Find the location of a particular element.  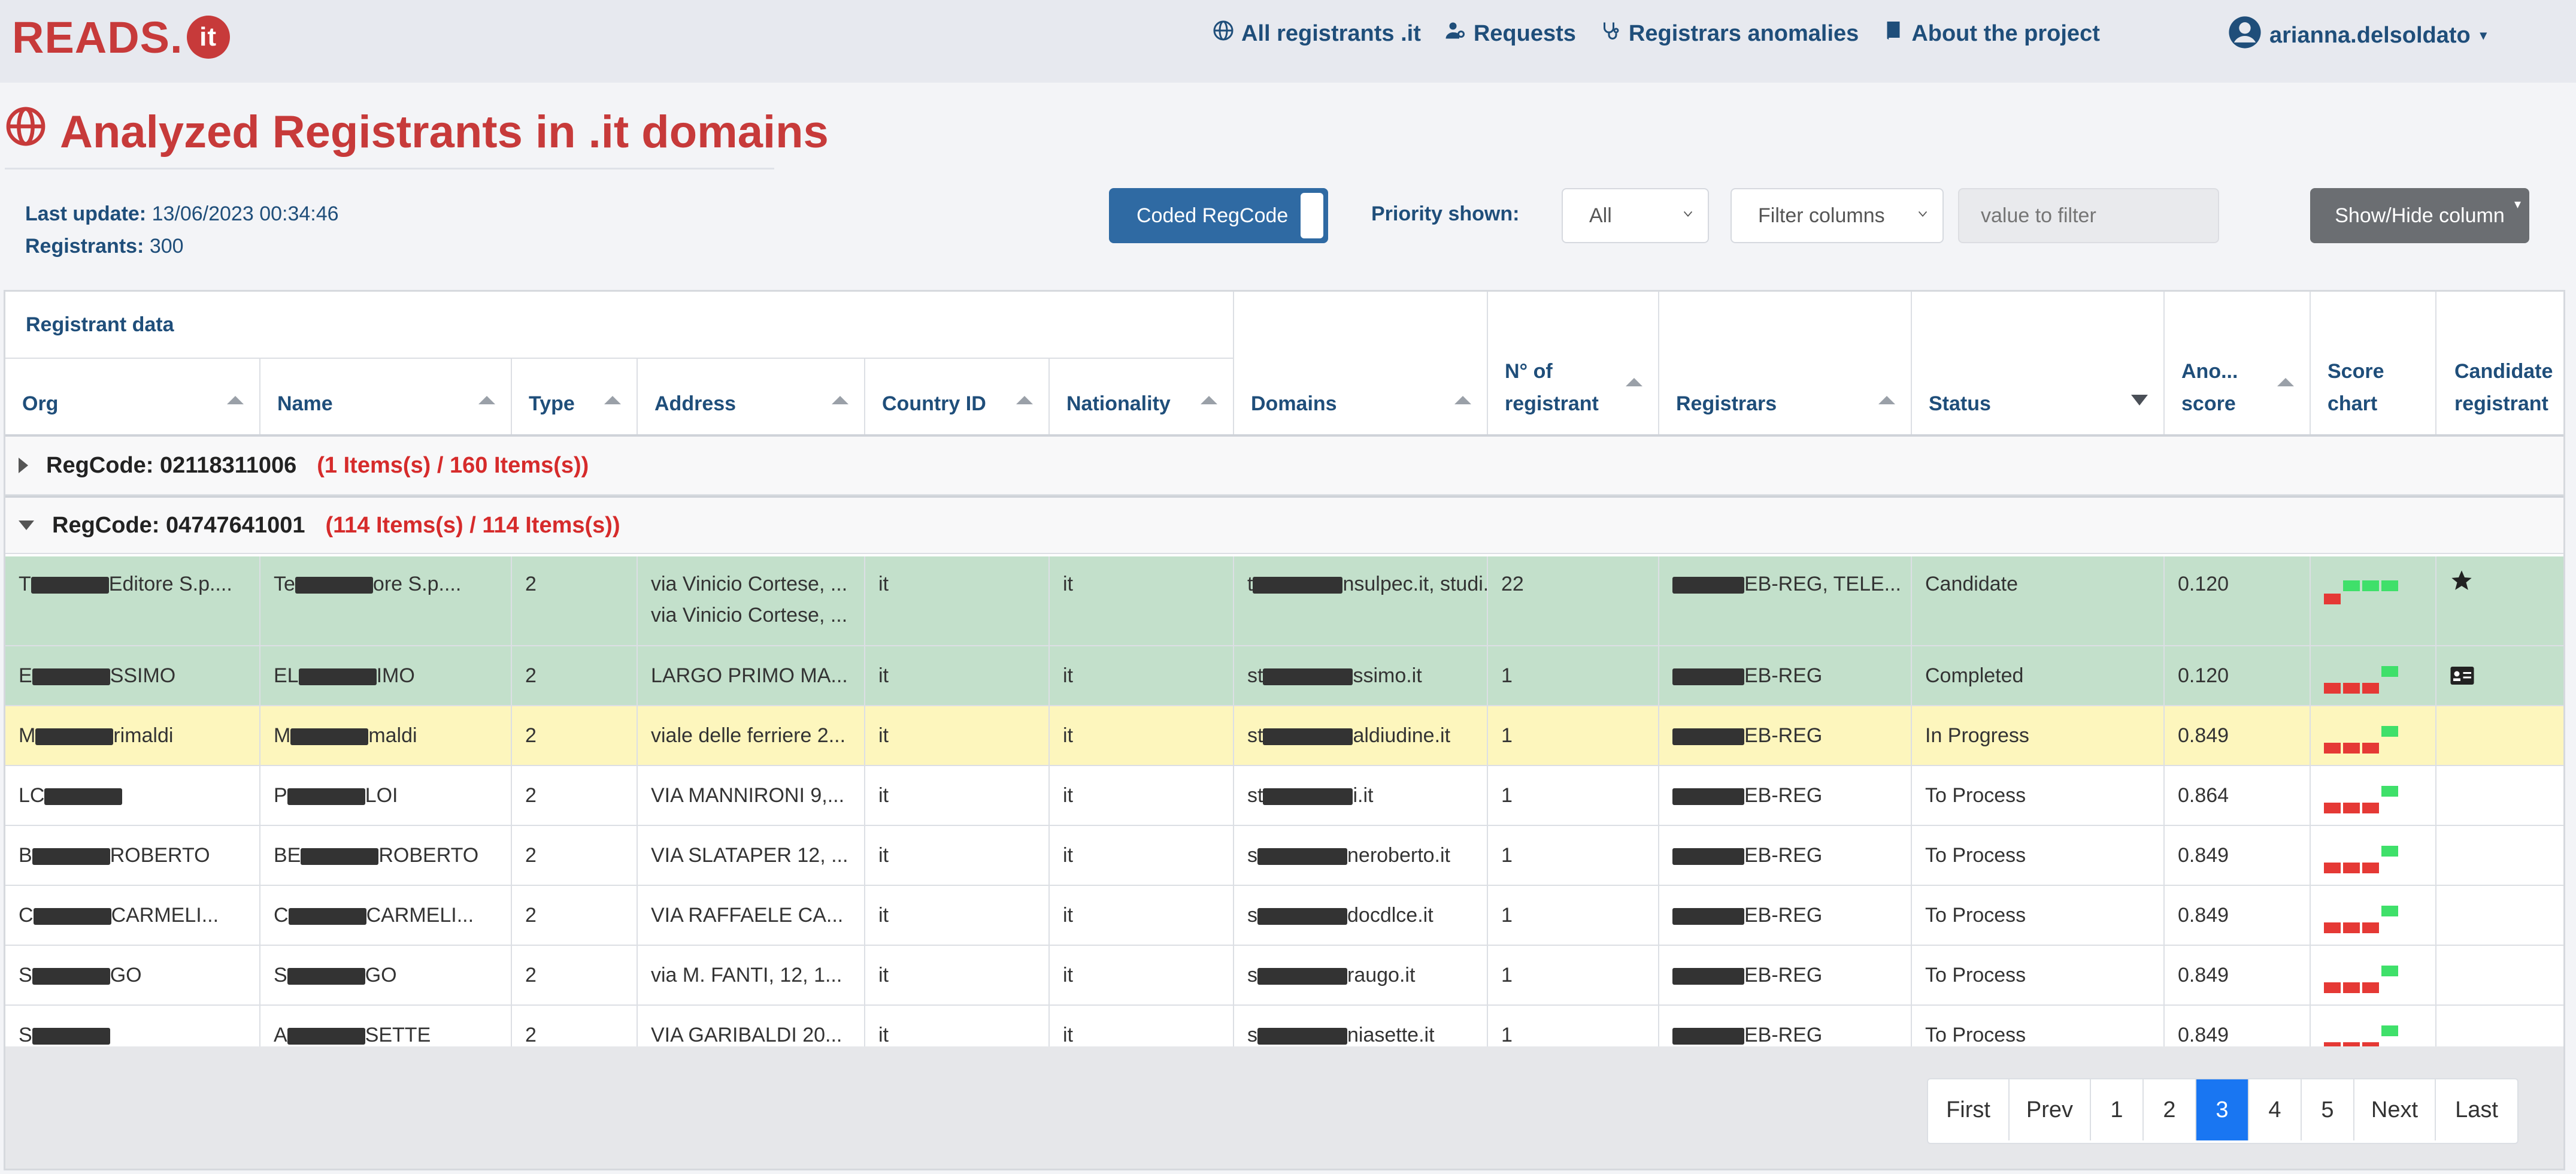

cell-name: BE ROBERTO is located at coordinates (386, 855).